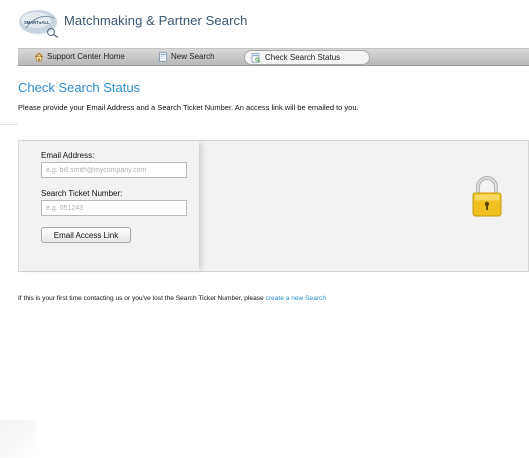 This screenshot has height=458, width=529. I want to click on background-shade, so click(18, 439).